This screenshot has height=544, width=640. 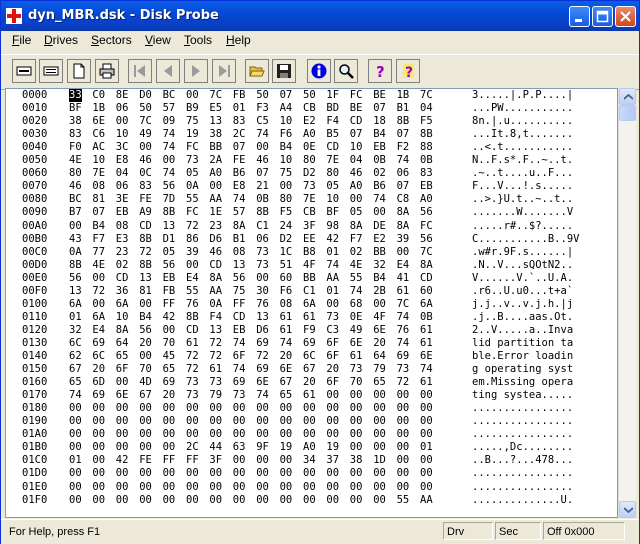 What do you see at coordinates (169, 317) in the screenshot?
I see `hex-byte: 42` at bounding box center [169, 317].